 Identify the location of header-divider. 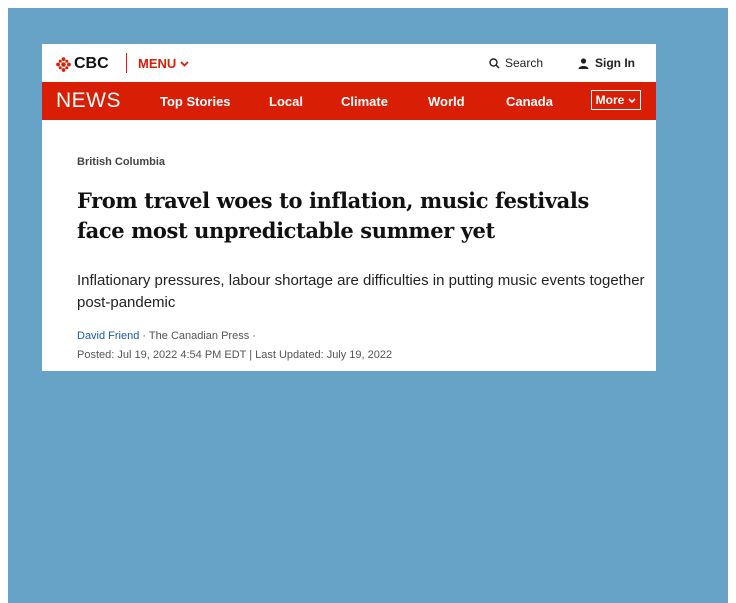
(126, 63).